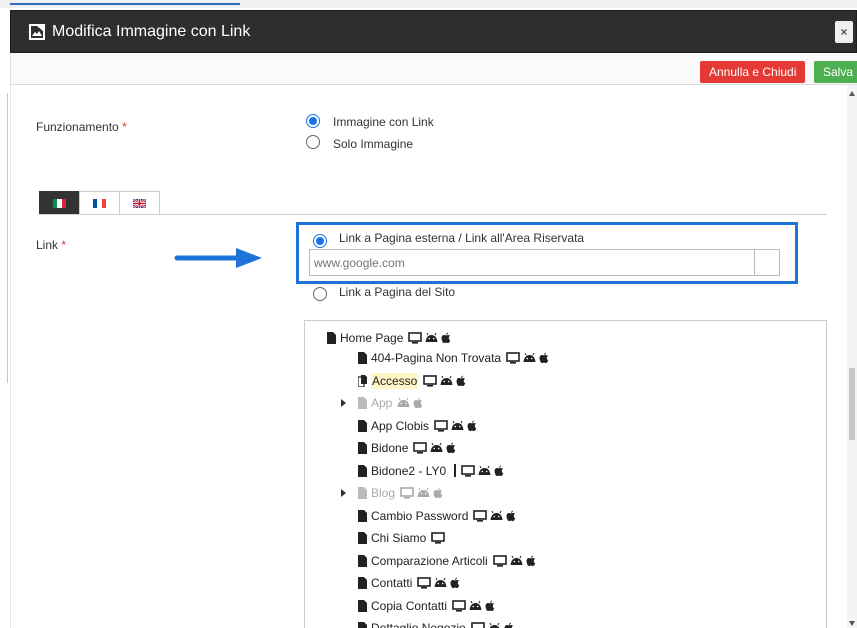 The height and width of the screenshot is (628, 857). Describe the element at coordinates (59, 203) in the screenshot. I see `tab-italian` at that location.